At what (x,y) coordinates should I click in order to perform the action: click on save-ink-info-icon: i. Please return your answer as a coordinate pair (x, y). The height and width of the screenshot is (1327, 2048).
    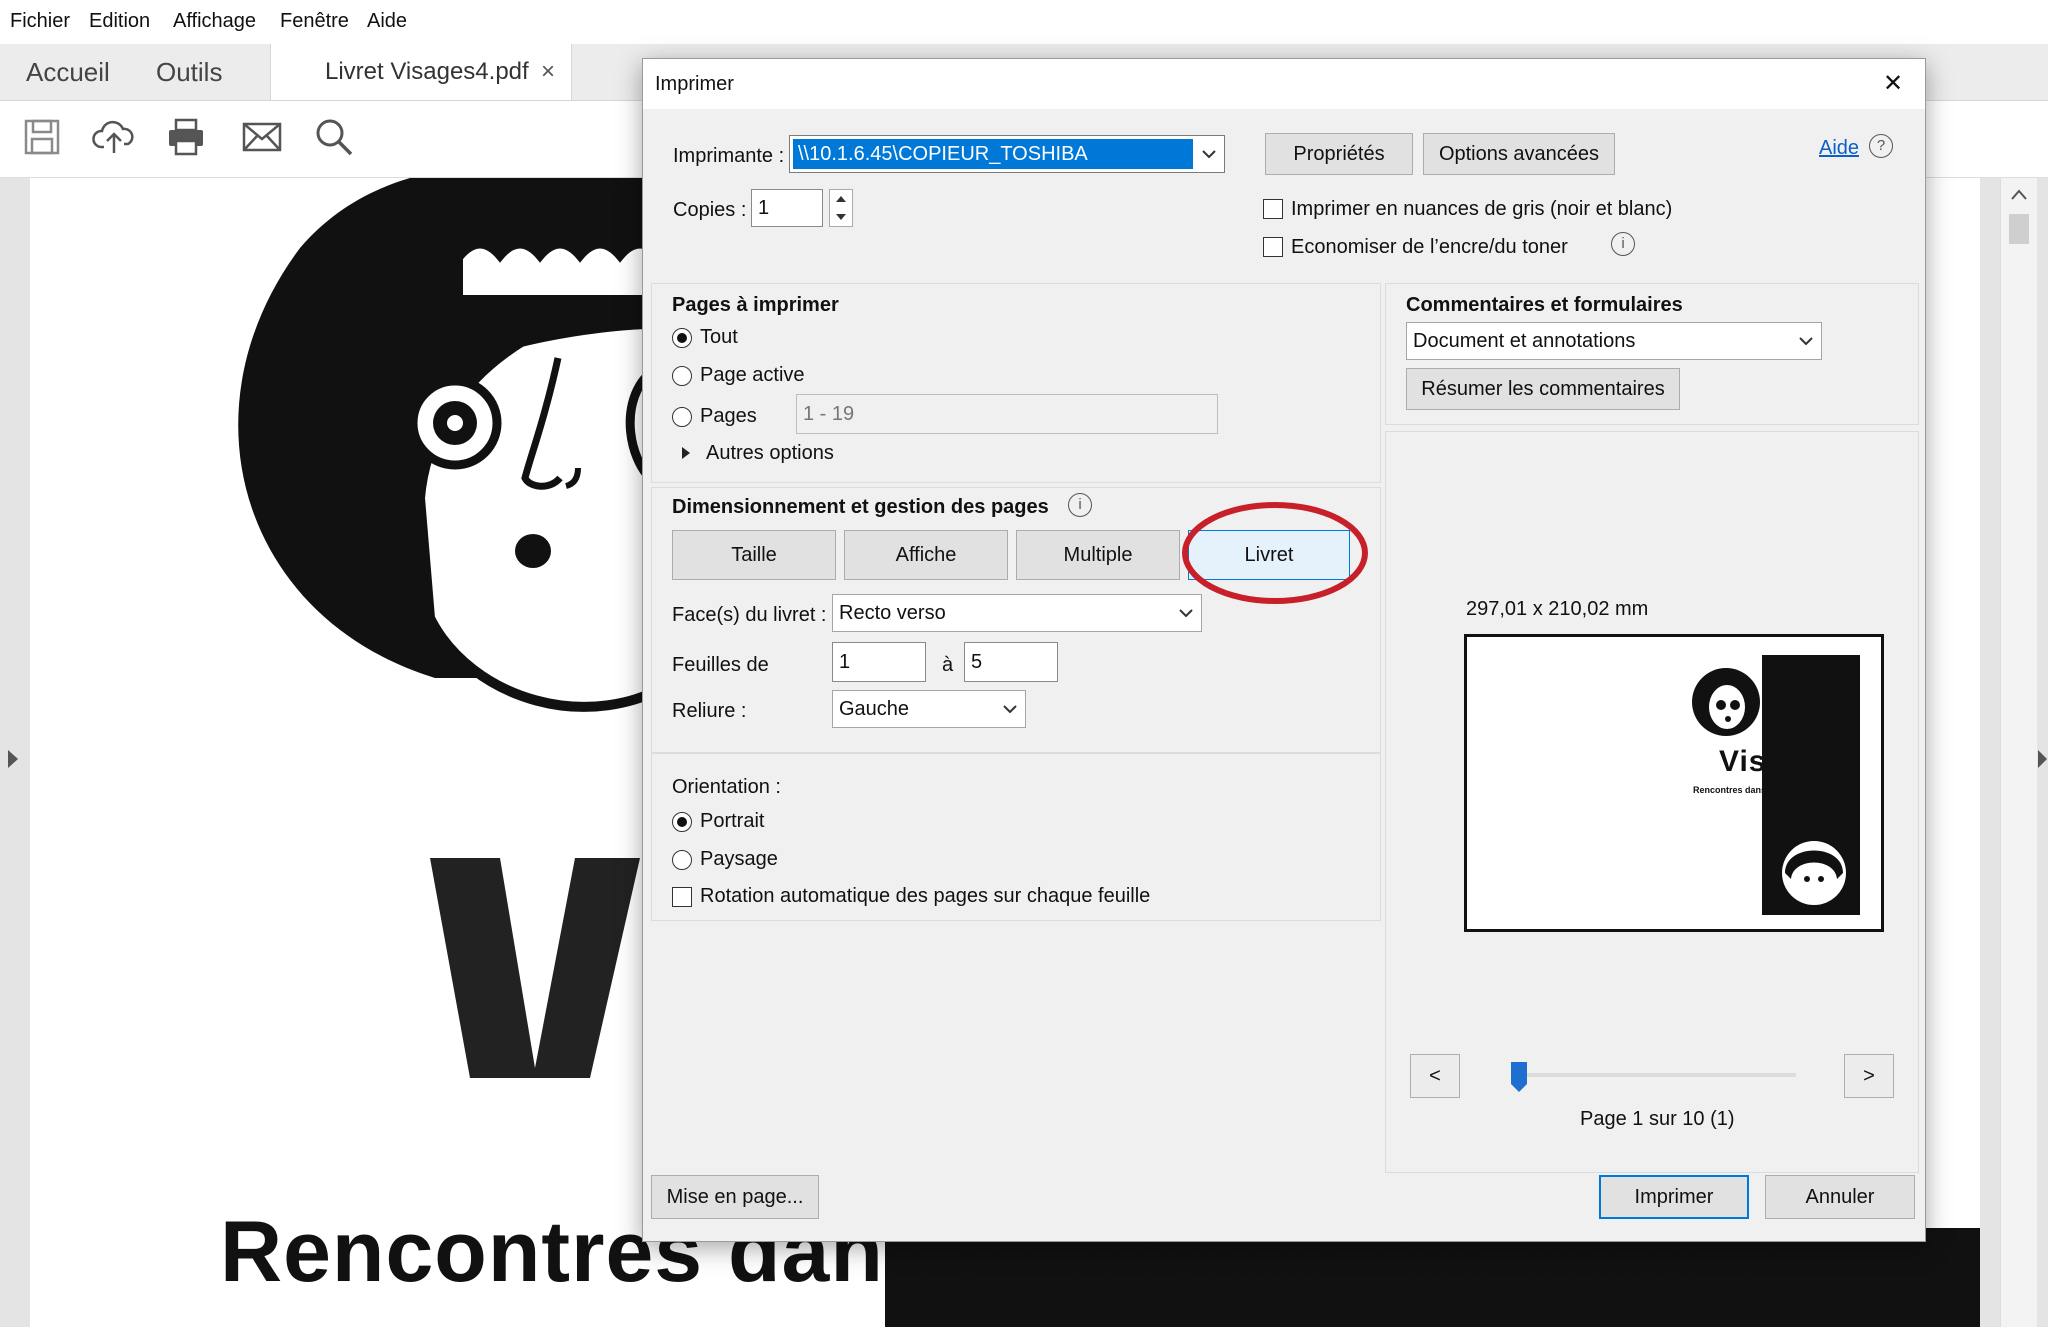
    Looking at the image, I should click on (1623, 244).